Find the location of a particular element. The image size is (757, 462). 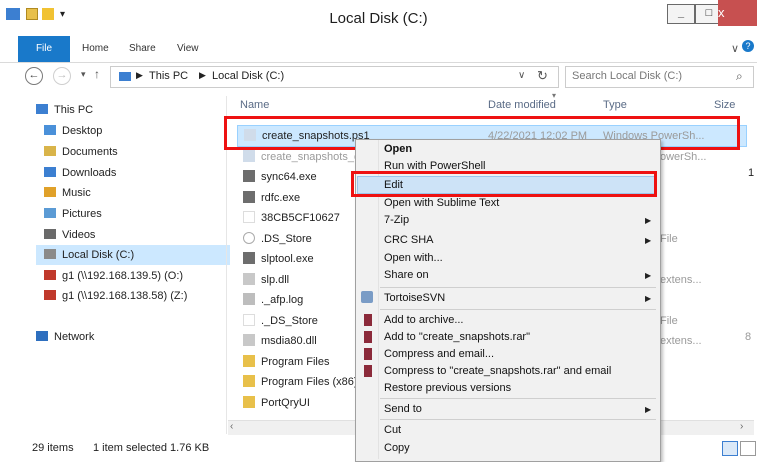

large-icons-view-icon is located at coordinates (748, 448).